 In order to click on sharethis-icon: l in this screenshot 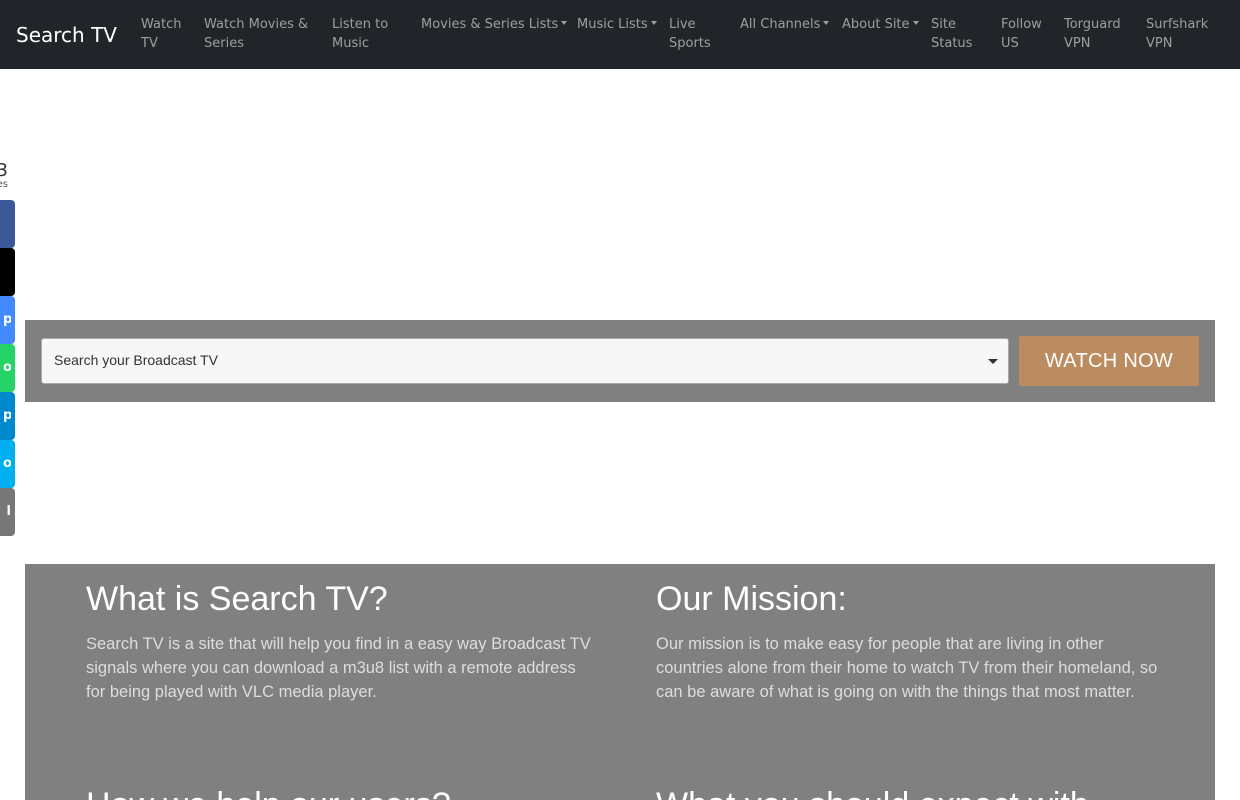, I will do `click(8, 511)`.